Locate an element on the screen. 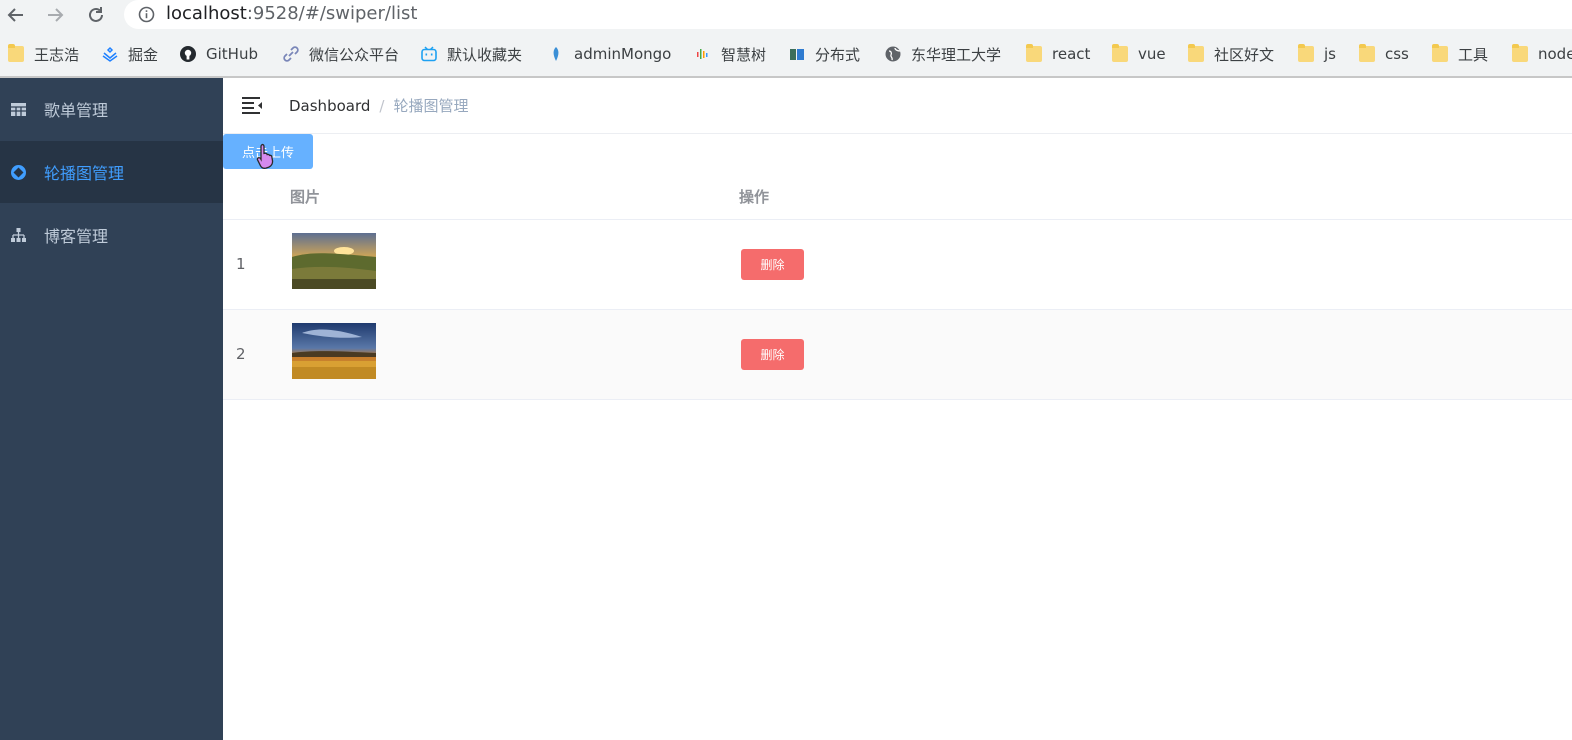 This screenshot has width=1572, height=740. arrow-left-icon is located at coordinates (15, 15).